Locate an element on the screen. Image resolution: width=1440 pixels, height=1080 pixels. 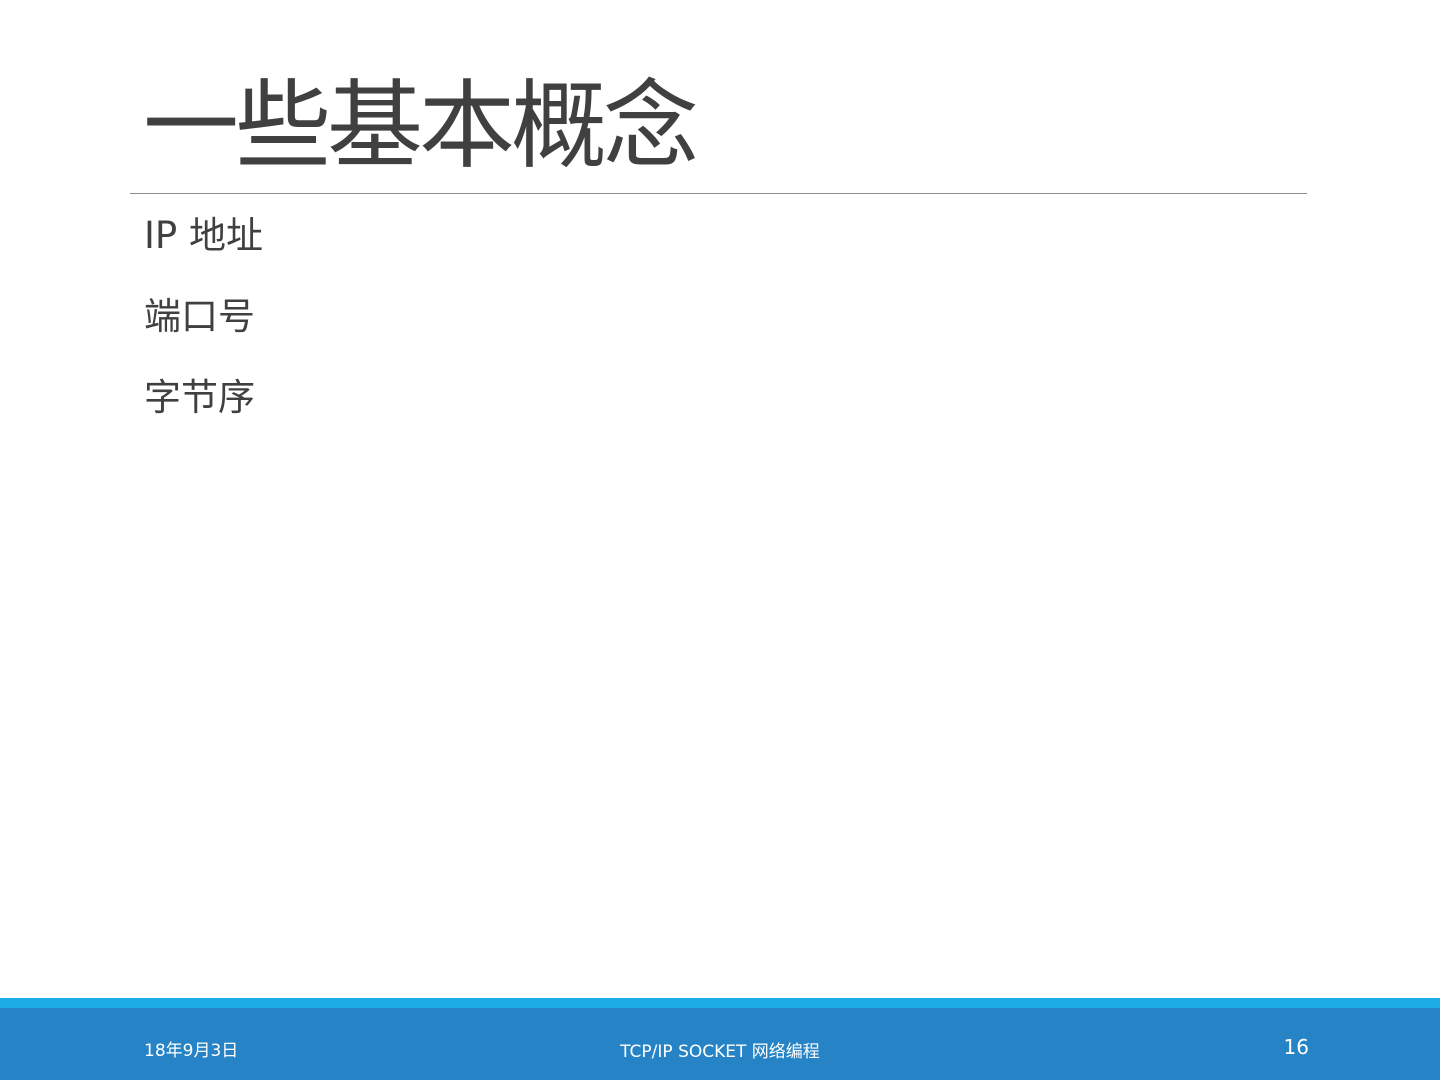
bullet-item: 端口号 is located at coordinates (199, 316).